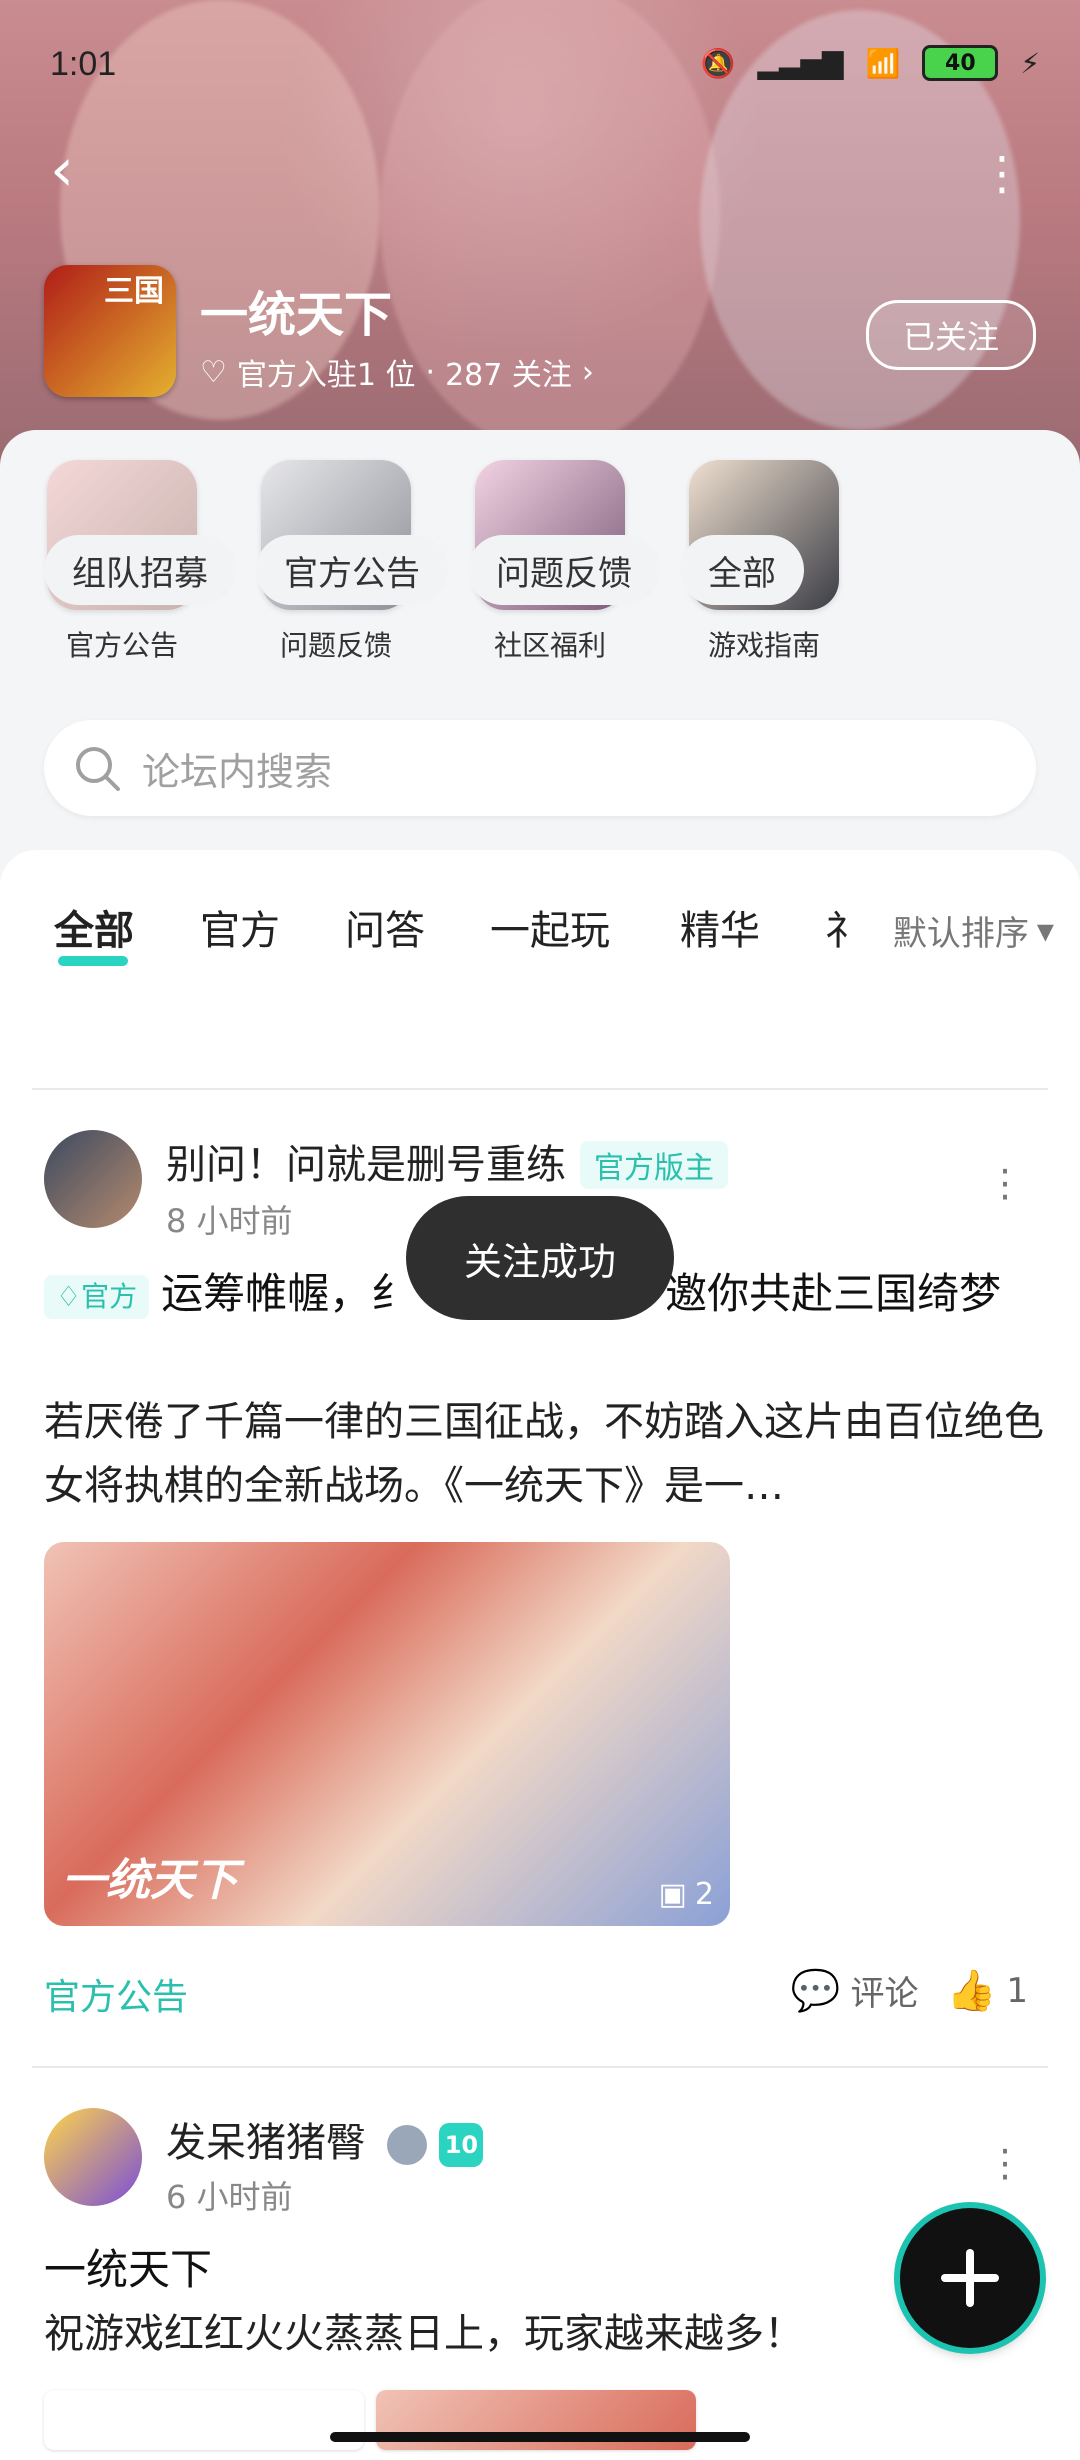 Image resolution: width=1080 pixels, height=2460 pixels. Describe the element at coordinates (549, 645) in the screenshot. I see `quick-link-label: 社区福利` at that location.